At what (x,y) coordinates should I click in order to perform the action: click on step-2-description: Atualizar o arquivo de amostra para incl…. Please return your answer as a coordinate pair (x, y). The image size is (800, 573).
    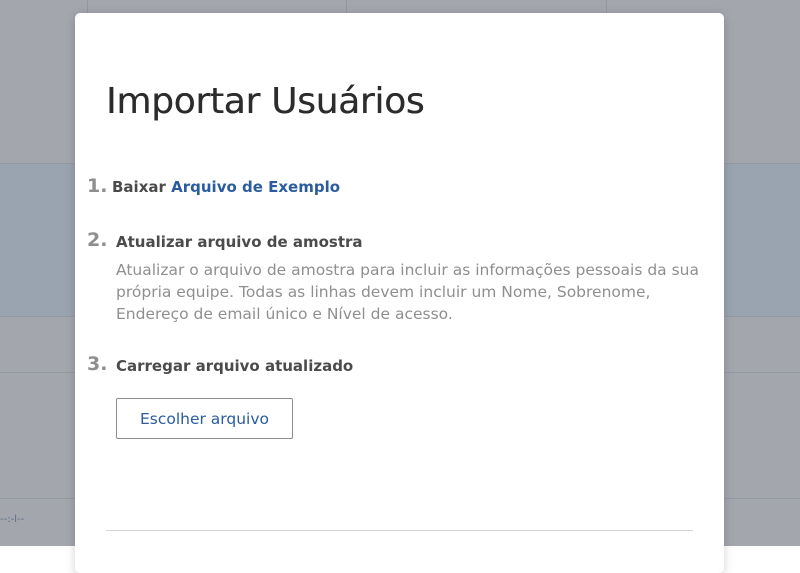
    Looking at the image, I should click on (407, 292).